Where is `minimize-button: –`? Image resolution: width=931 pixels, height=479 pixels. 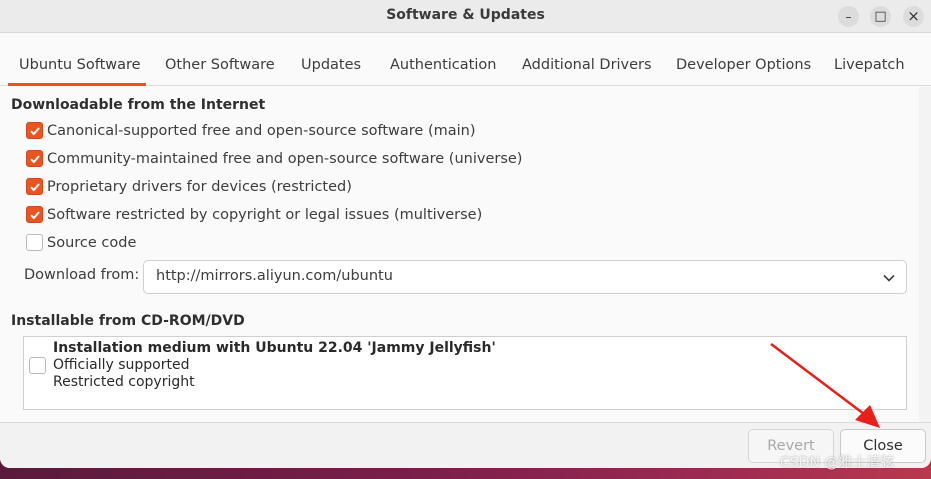
minimize-button: – is located at coordinates (848, 16).